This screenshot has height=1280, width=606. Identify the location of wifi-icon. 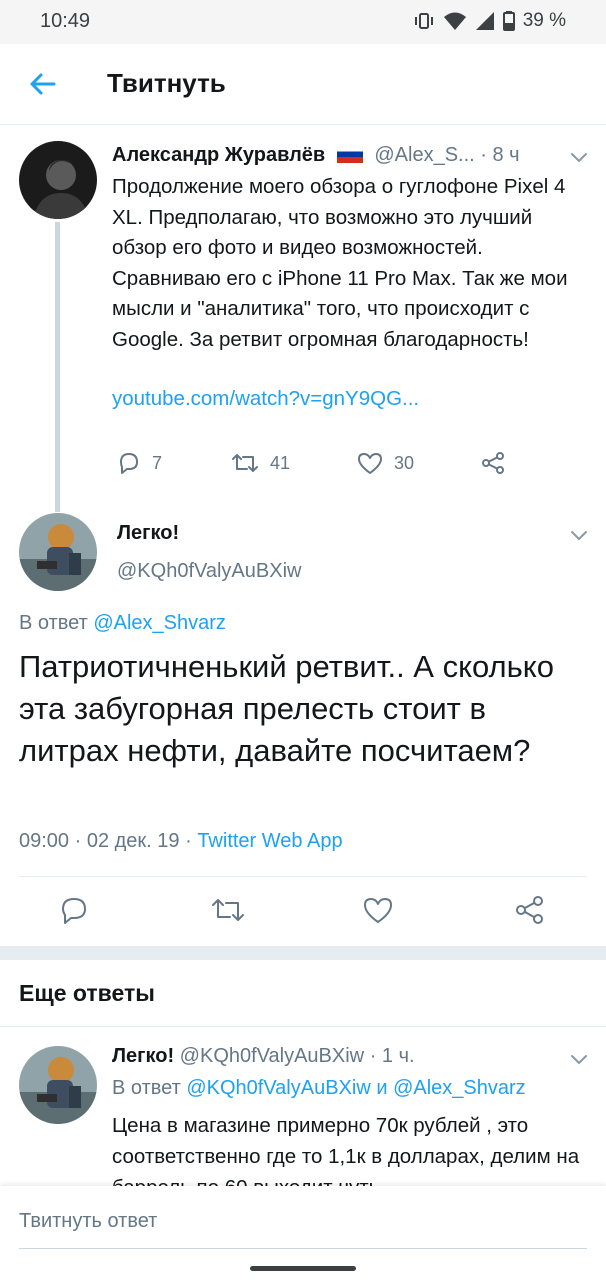
(454, 21).